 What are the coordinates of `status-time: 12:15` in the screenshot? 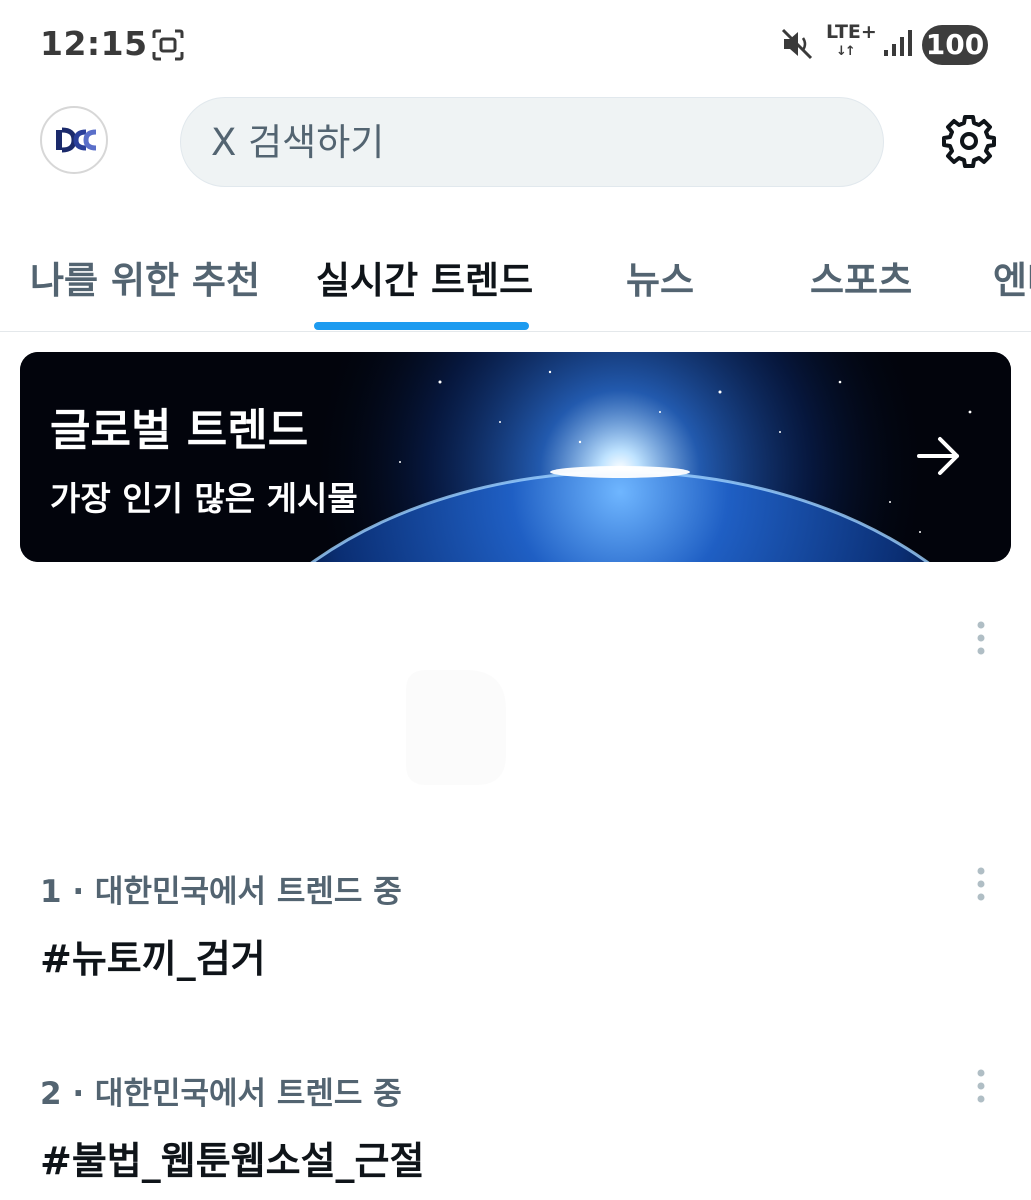 It's located at (94, 43).